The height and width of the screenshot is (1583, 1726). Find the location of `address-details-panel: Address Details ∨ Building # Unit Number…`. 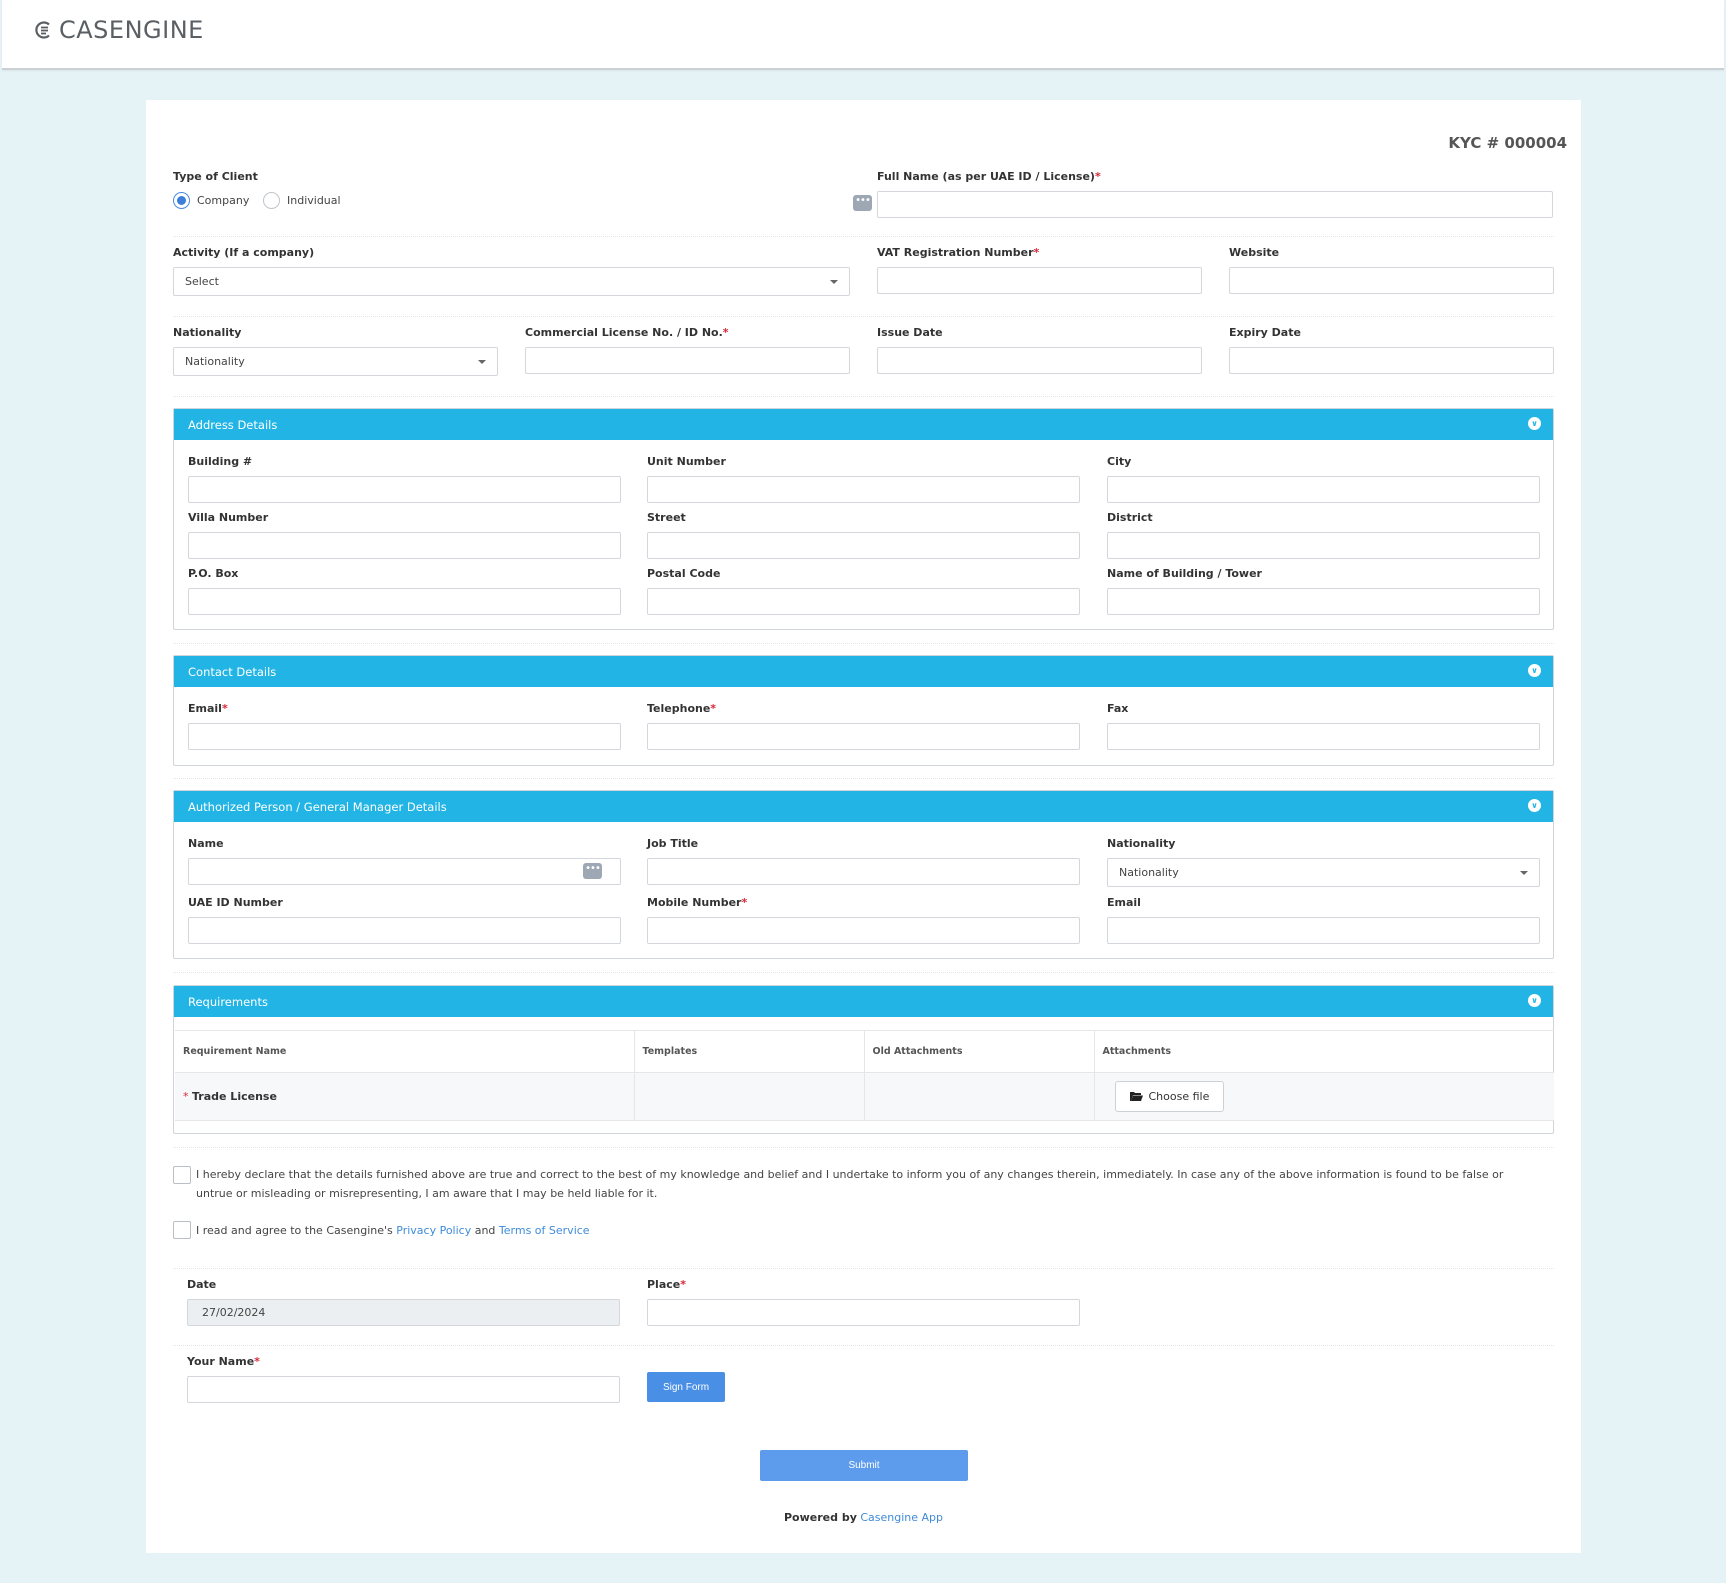

address-details-panel: Address Details ∨ Building # Unit Number… is located at coordinates (863, 519).